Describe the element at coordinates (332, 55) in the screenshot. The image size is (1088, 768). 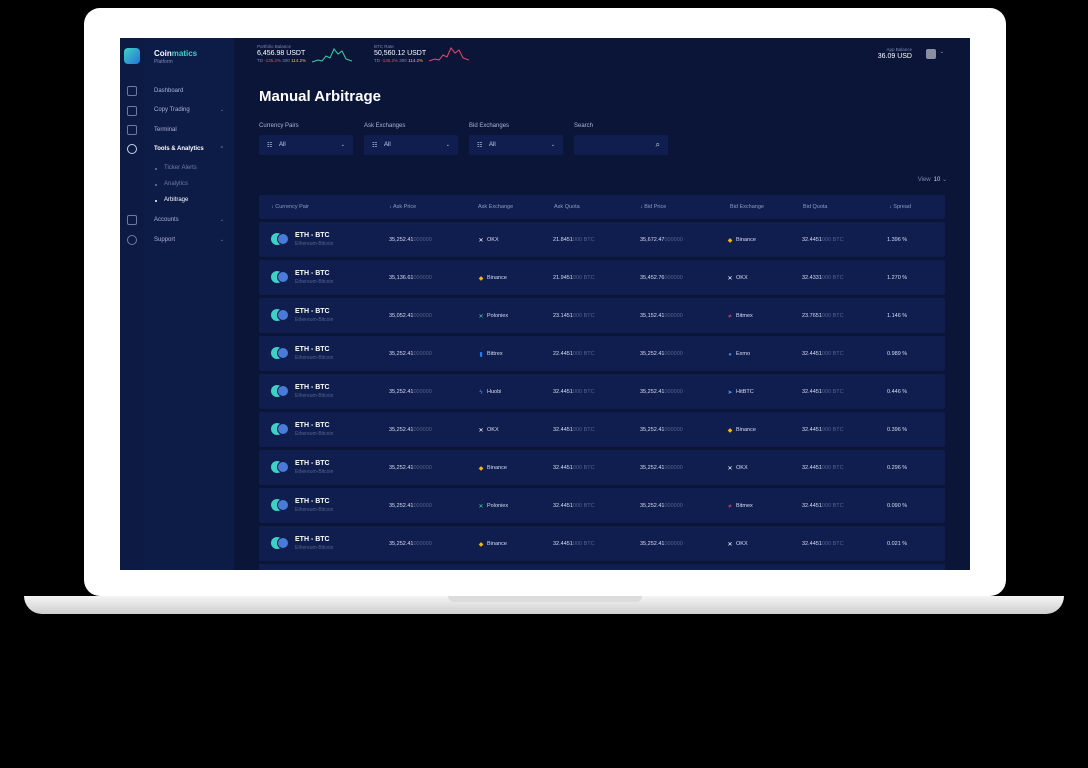
I see `portfolio-sparkline` at that location.